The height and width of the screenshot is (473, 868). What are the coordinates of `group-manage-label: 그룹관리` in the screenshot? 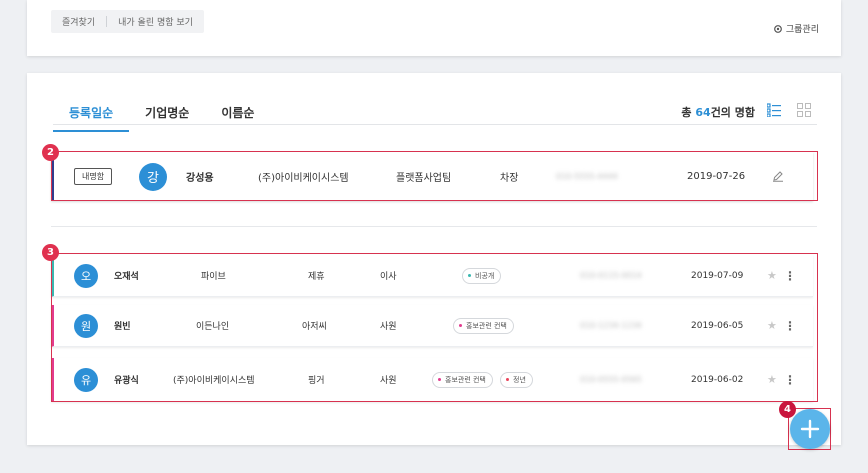 It's located at (802, 30).